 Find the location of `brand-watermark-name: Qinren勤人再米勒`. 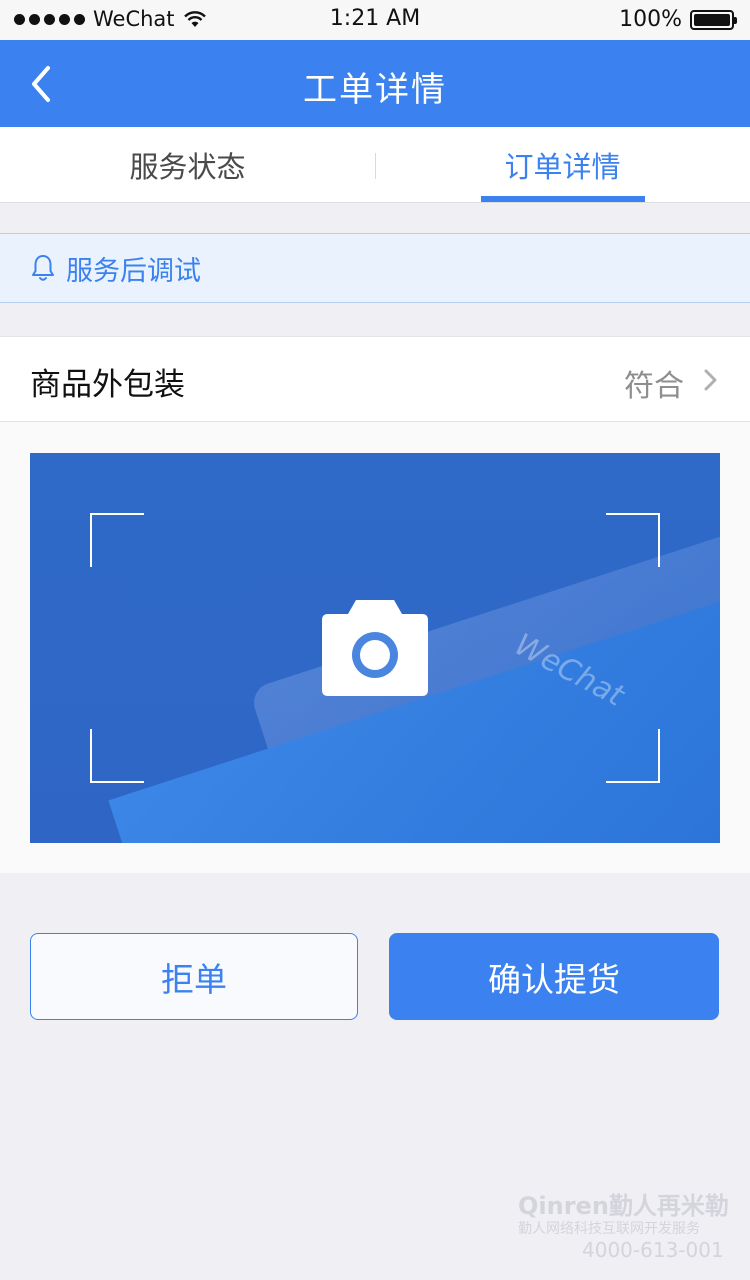

brand-watermark-name: Qinren勤人再米勒 is located at coordinates (623, 1206).